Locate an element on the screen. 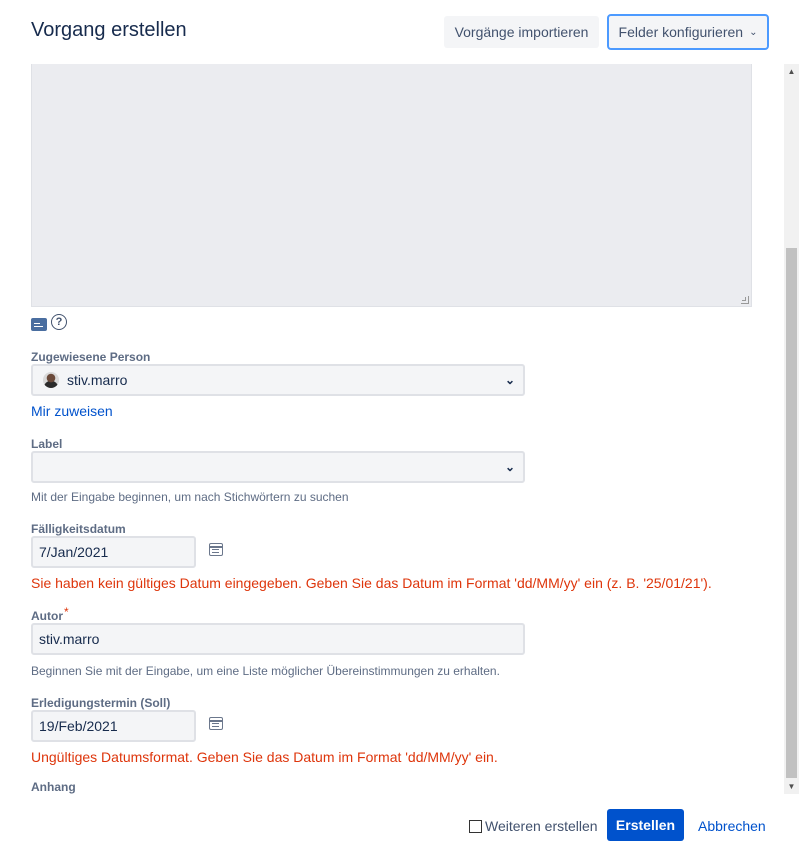  attachment-label: Anhang is located at coordinates (53, 787).